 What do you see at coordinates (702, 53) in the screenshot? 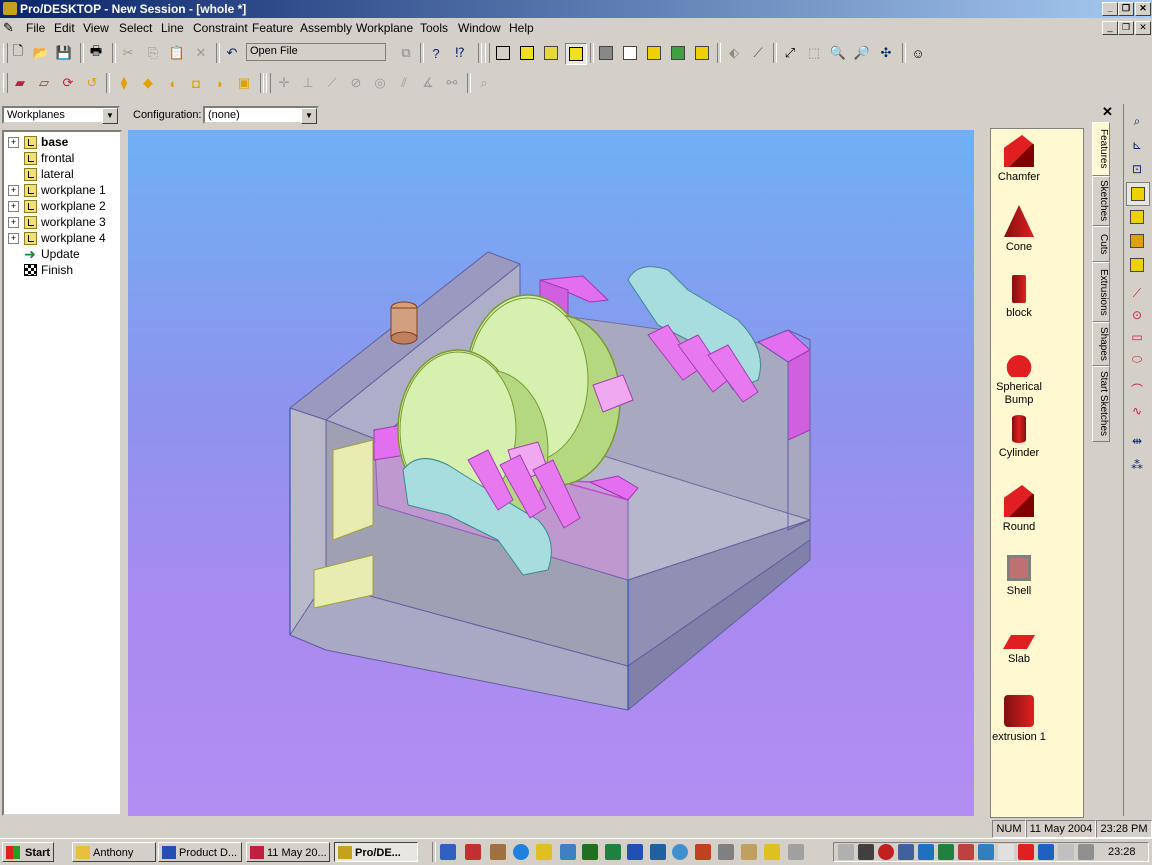
I see `view-side-icon` at bounding box center [702, 53].